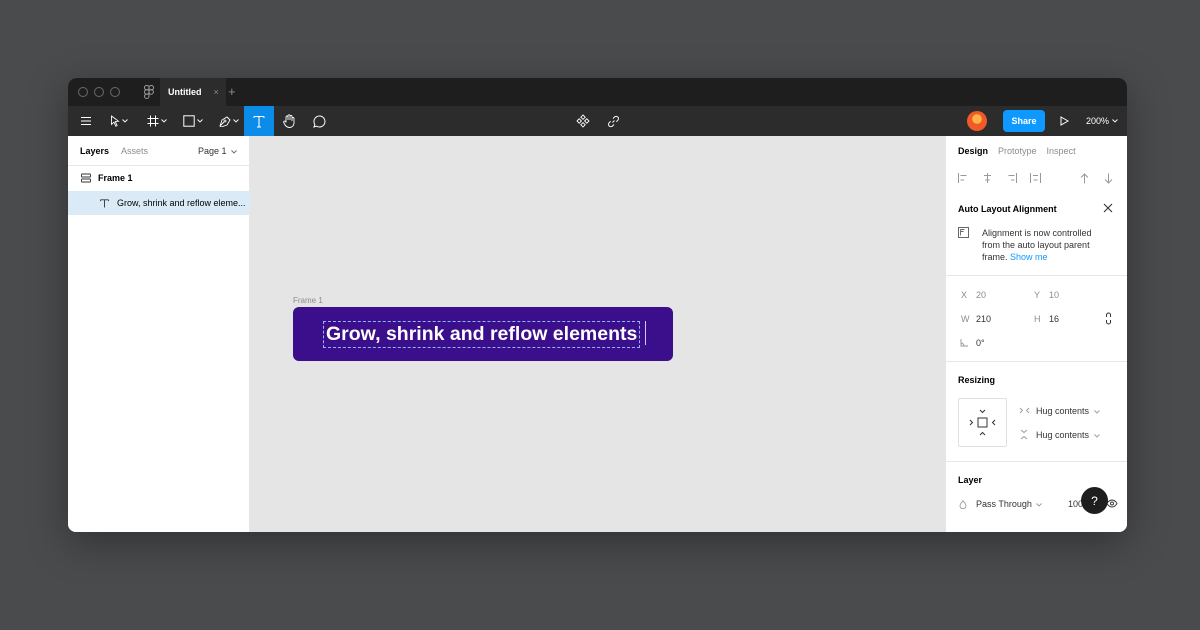 This screenshot has height=630, width=1200. I want to click on auto-layout-frame: Grow, shrink and reflow elements, so click(483, 334).